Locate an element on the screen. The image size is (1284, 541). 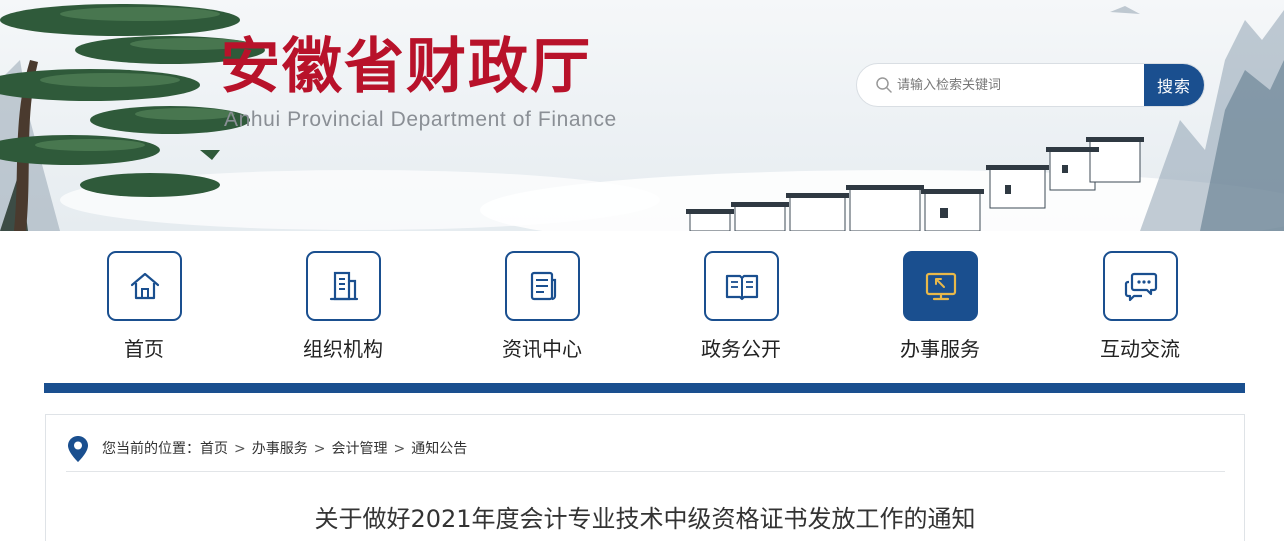
building-icon is located at coordinates (343, 286).